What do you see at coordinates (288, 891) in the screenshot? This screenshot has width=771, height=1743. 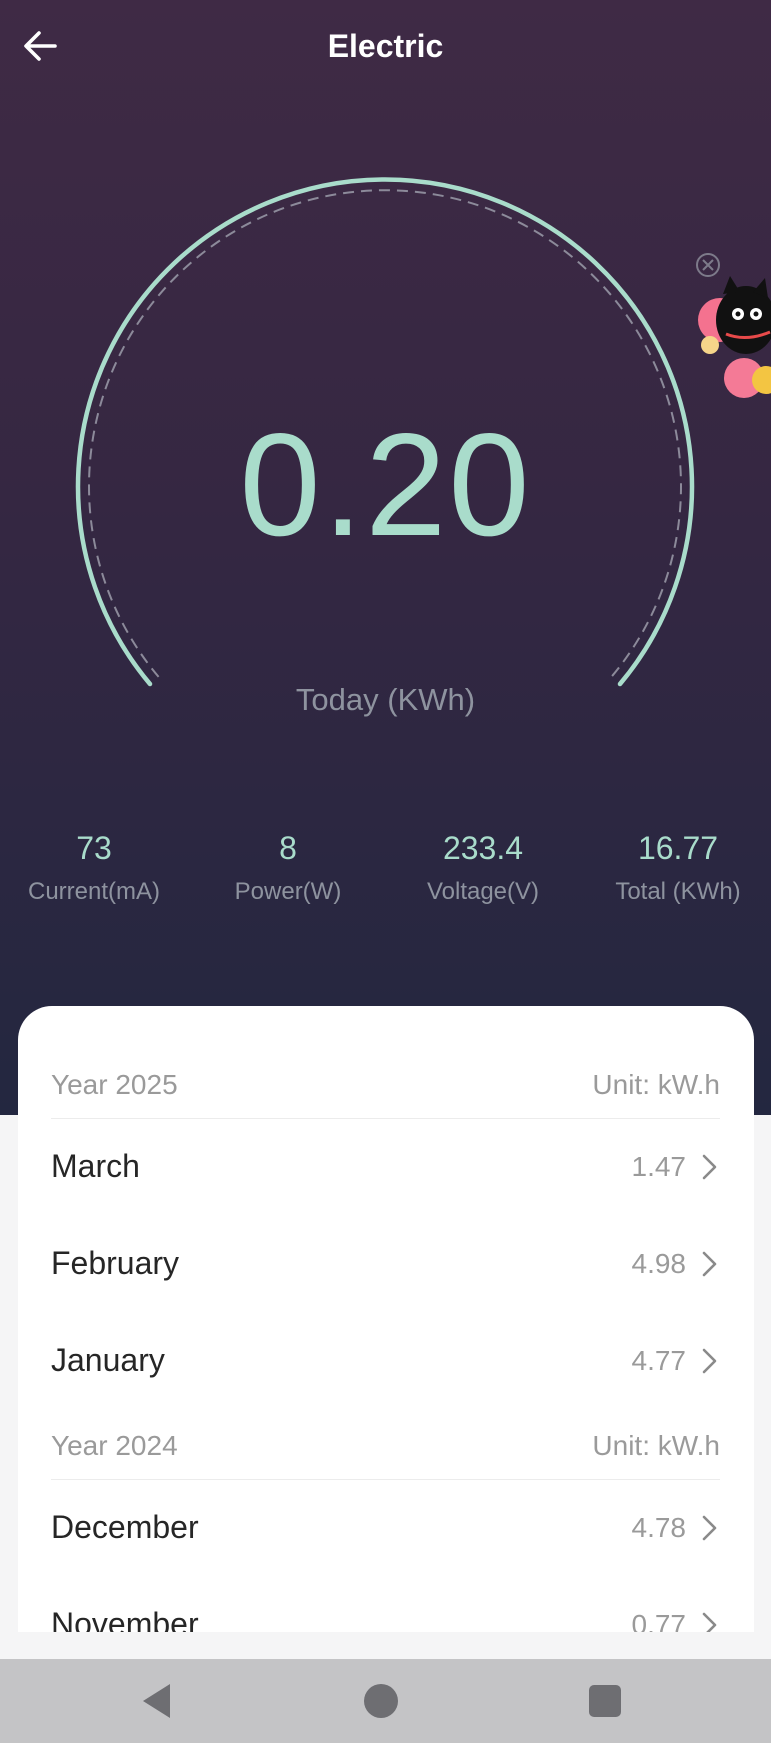 I see `stat-label: Power(W)` at bounding box center [288, 891].